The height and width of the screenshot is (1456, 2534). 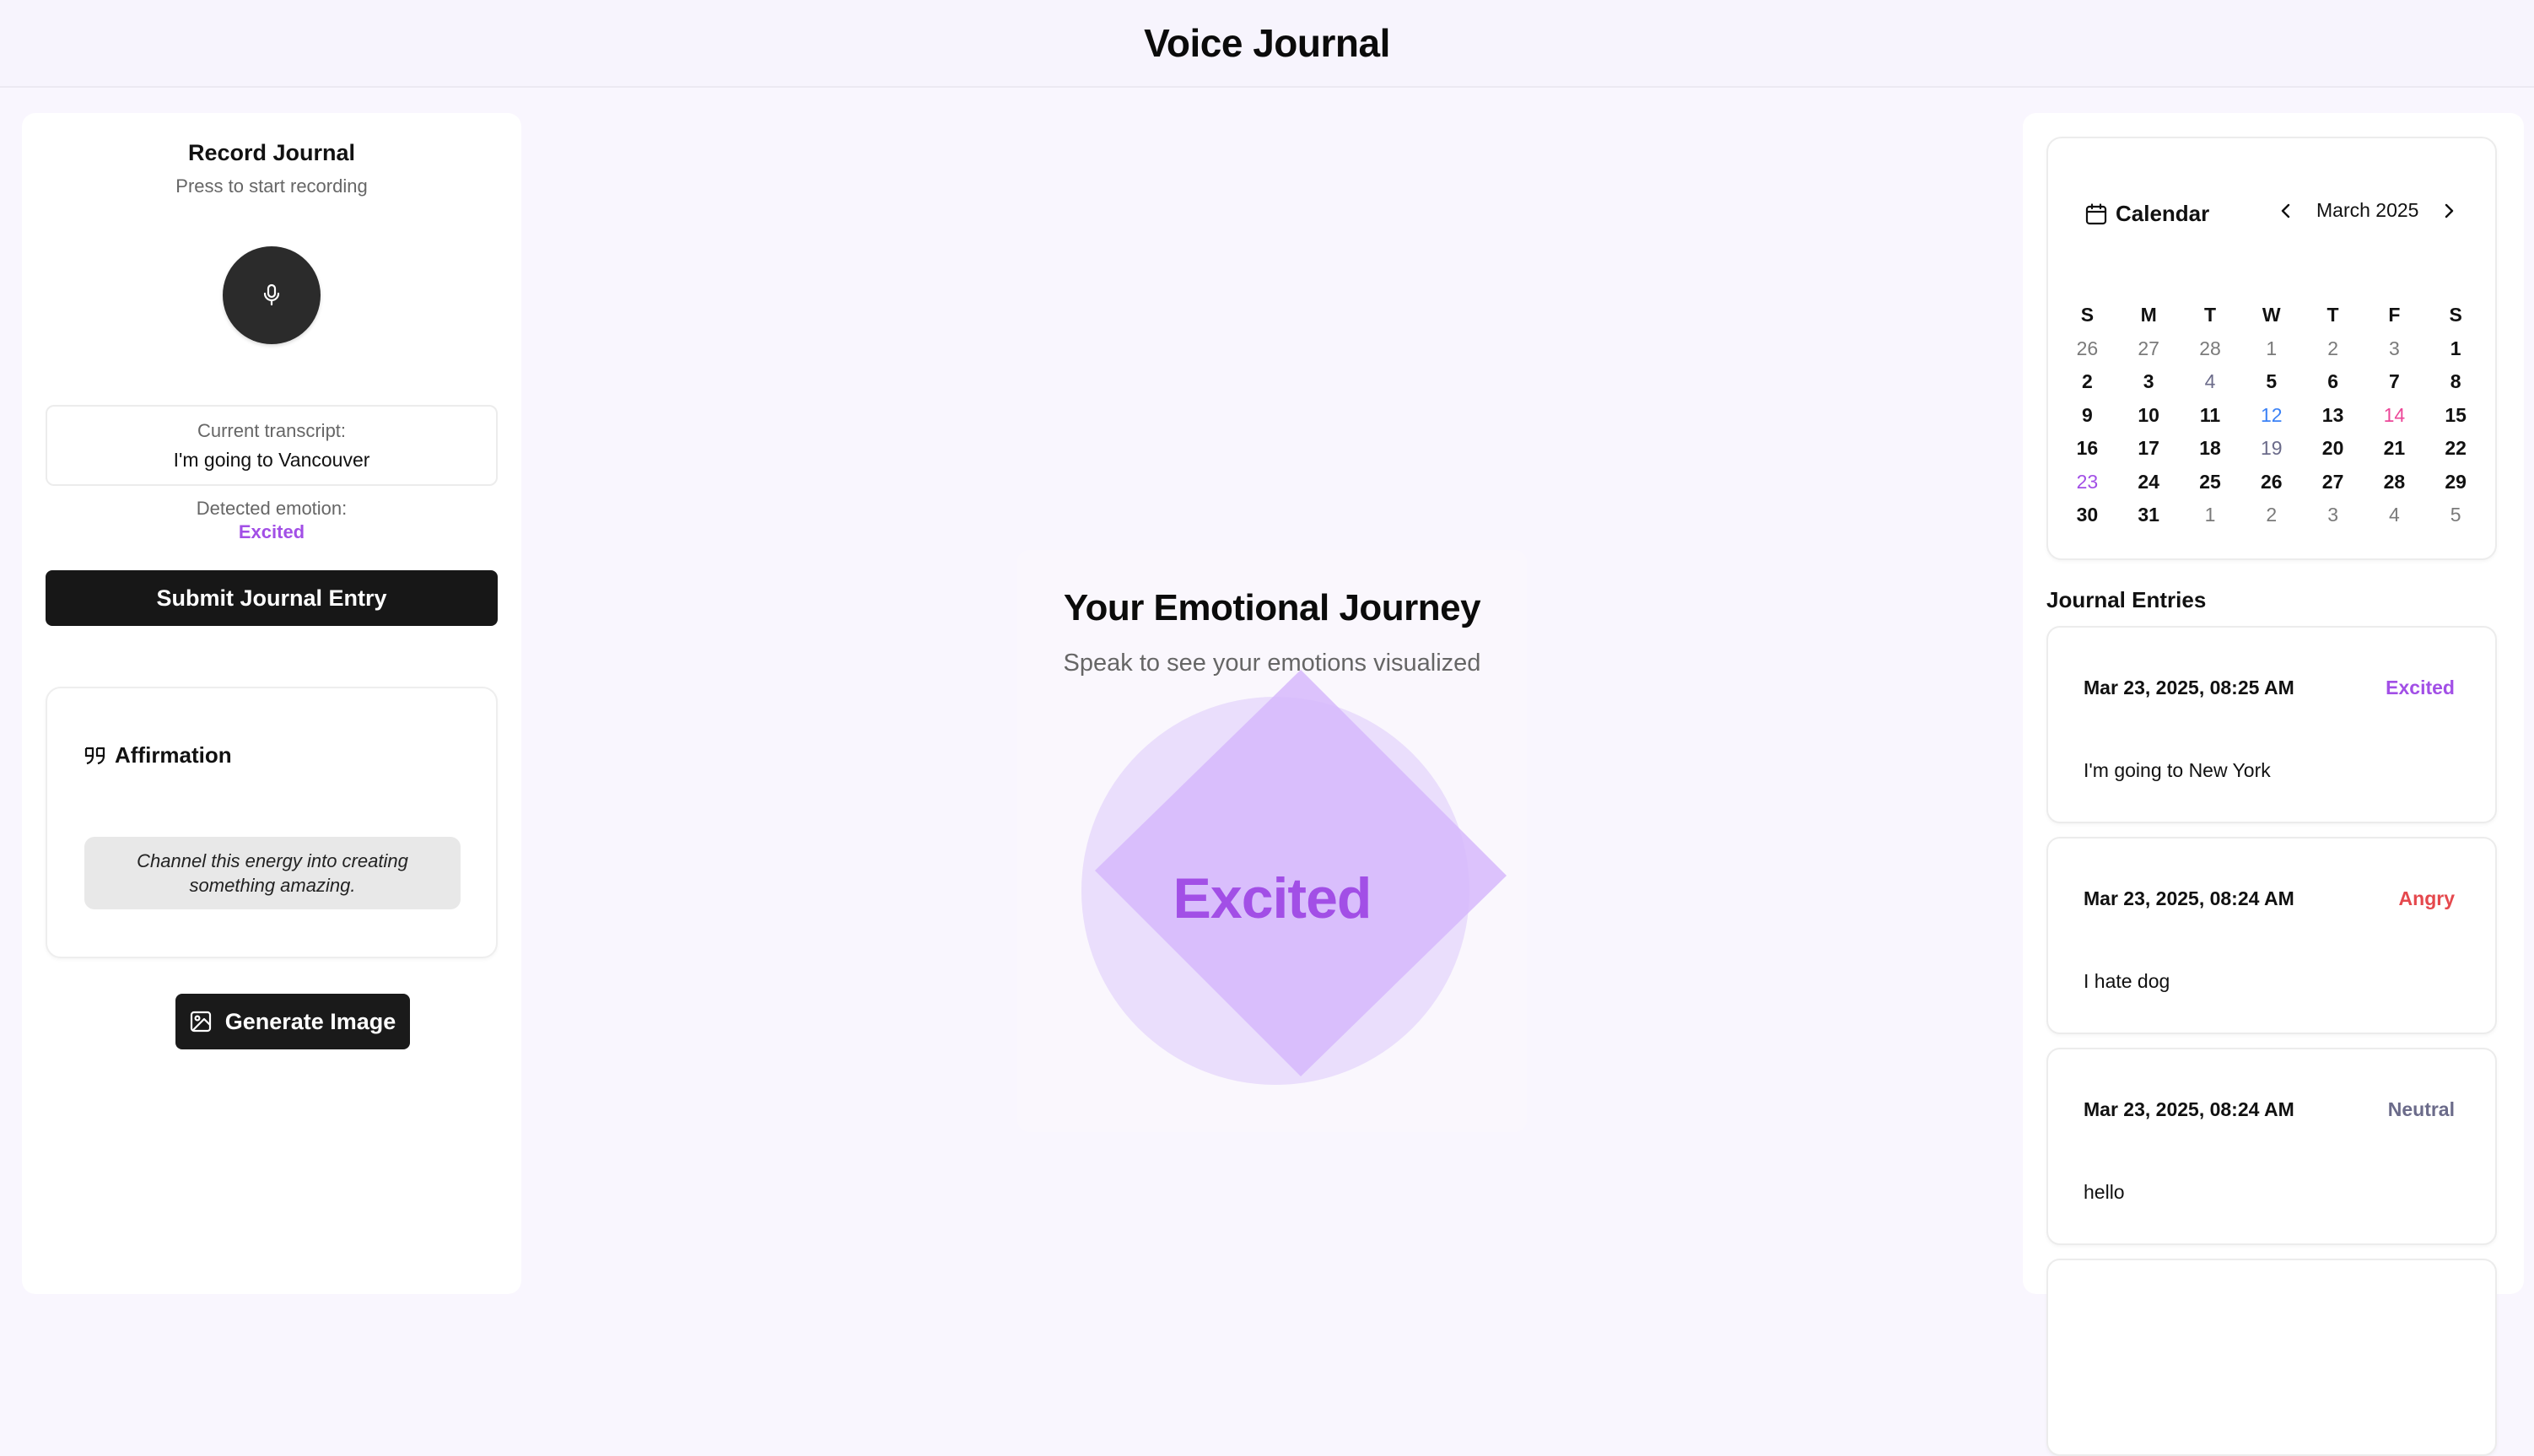 What do you see at coordinates (2421, 1109) in the screenshot?
I see `entry-emotion: Neutral` at bounding box center [2421, 1109].